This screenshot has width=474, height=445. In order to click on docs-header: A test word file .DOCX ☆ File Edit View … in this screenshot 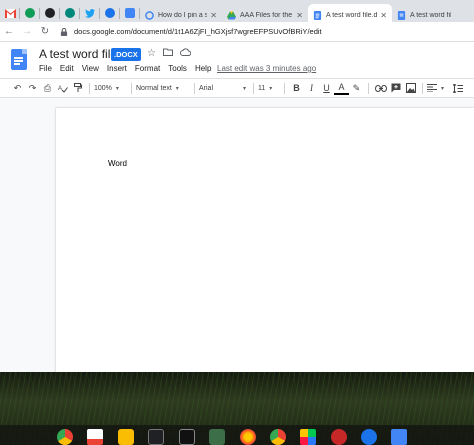, I will do `click(237, 60)`.